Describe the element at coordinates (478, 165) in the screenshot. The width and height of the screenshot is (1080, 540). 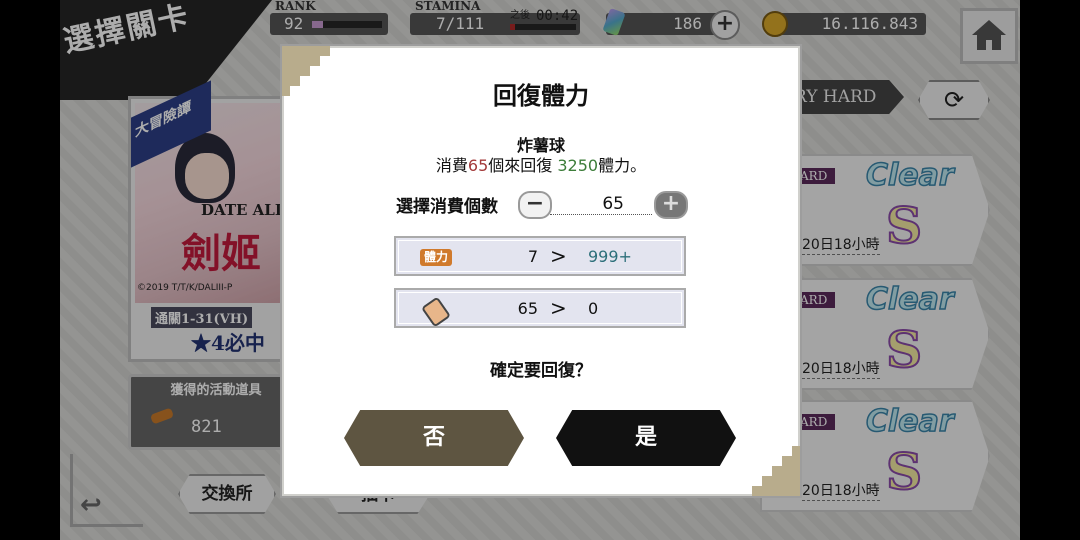
I see `desc-amount: 65` at that location.